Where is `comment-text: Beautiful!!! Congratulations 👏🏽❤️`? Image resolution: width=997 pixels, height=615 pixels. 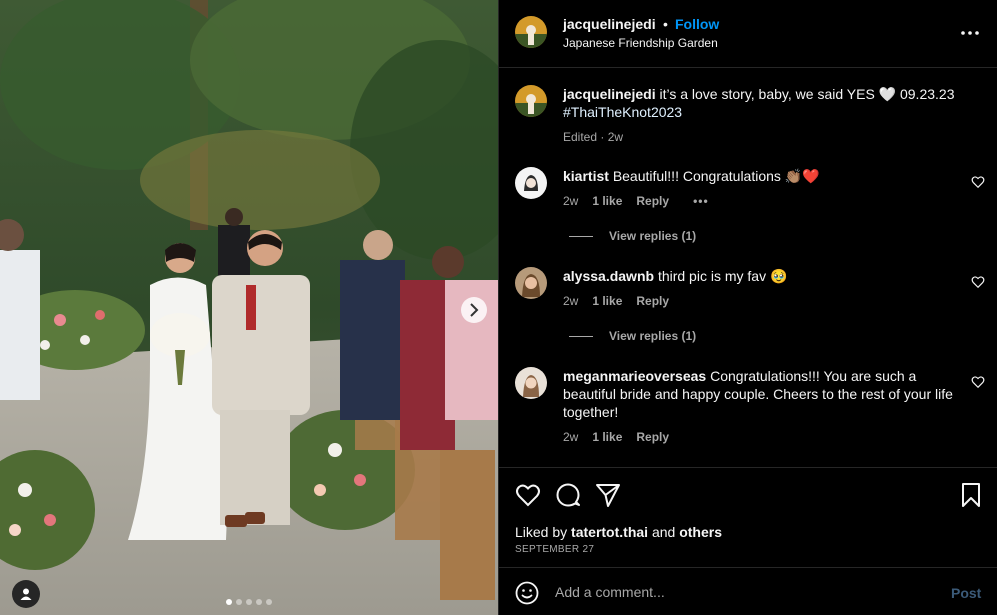
comment-text: Beautiful!!! Congratulations 👏🏽❤️ is located at coordinates (716, 176).